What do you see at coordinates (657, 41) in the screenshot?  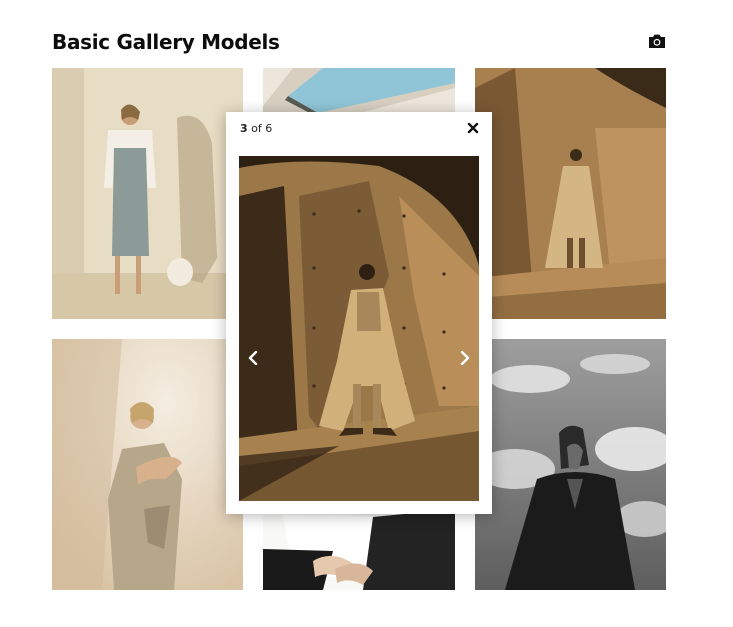 I see `camera-icon` at bounding box center [657, 41].